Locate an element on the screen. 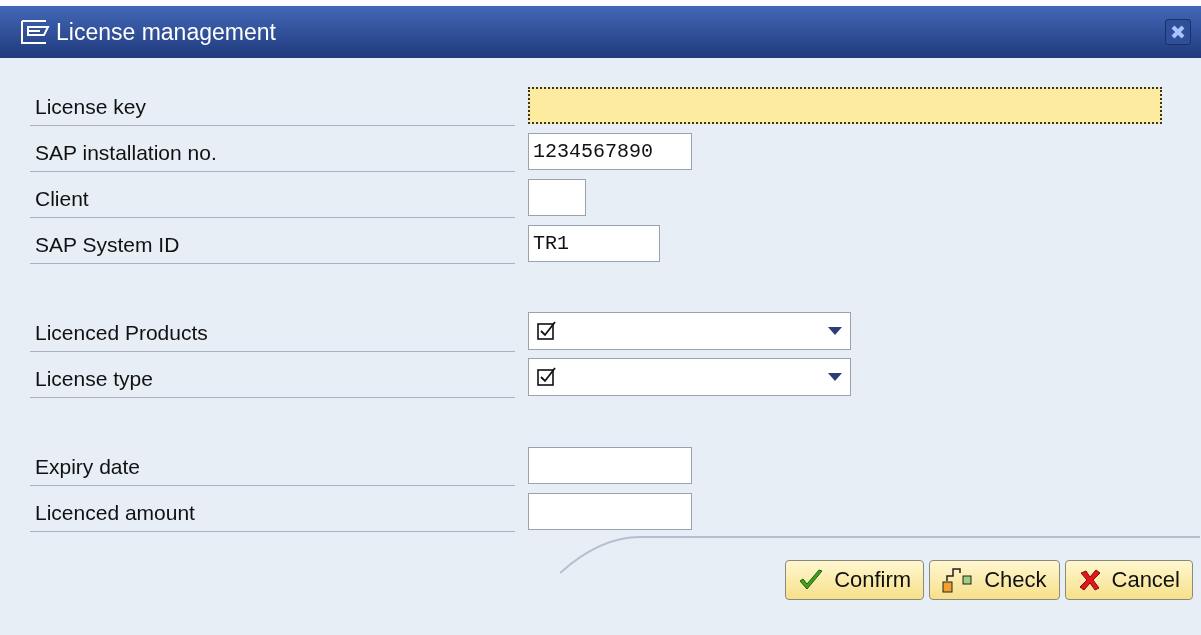  field-label: Expiry date is located at coordinates (272, 470).